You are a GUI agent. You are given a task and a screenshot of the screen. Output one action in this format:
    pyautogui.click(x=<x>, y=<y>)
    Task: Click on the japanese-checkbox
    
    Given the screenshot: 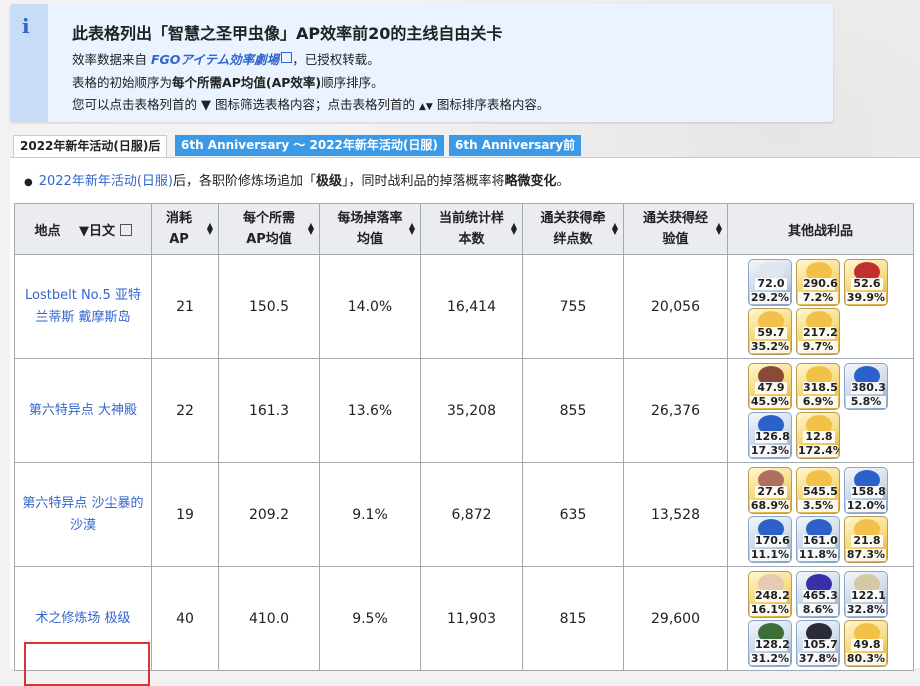 What is the action you would take?
    pyautogui.click(x=125, y=229)
    